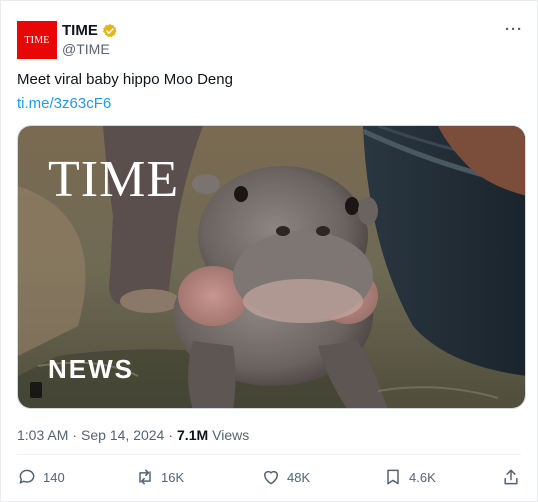  Describe the element at coordinates (110, 31) in the screenshot. I see `verified-badge-icon` at that location.